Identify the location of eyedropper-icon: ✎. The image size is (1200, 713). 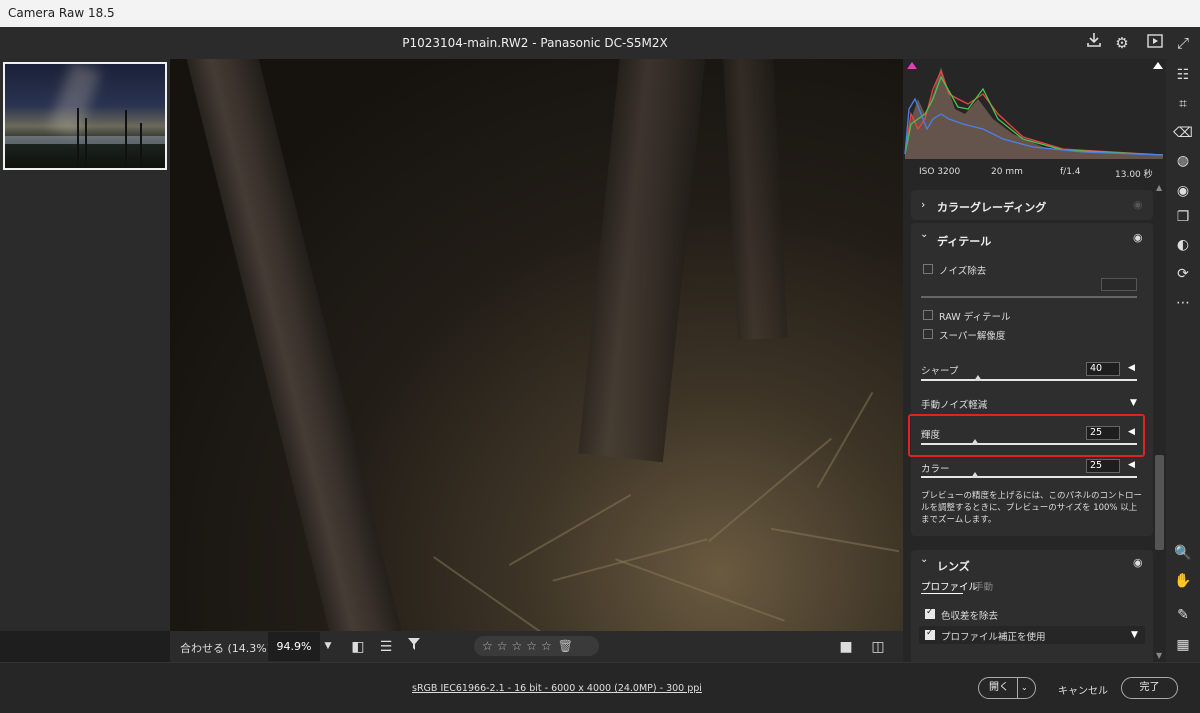
(1183, 615).